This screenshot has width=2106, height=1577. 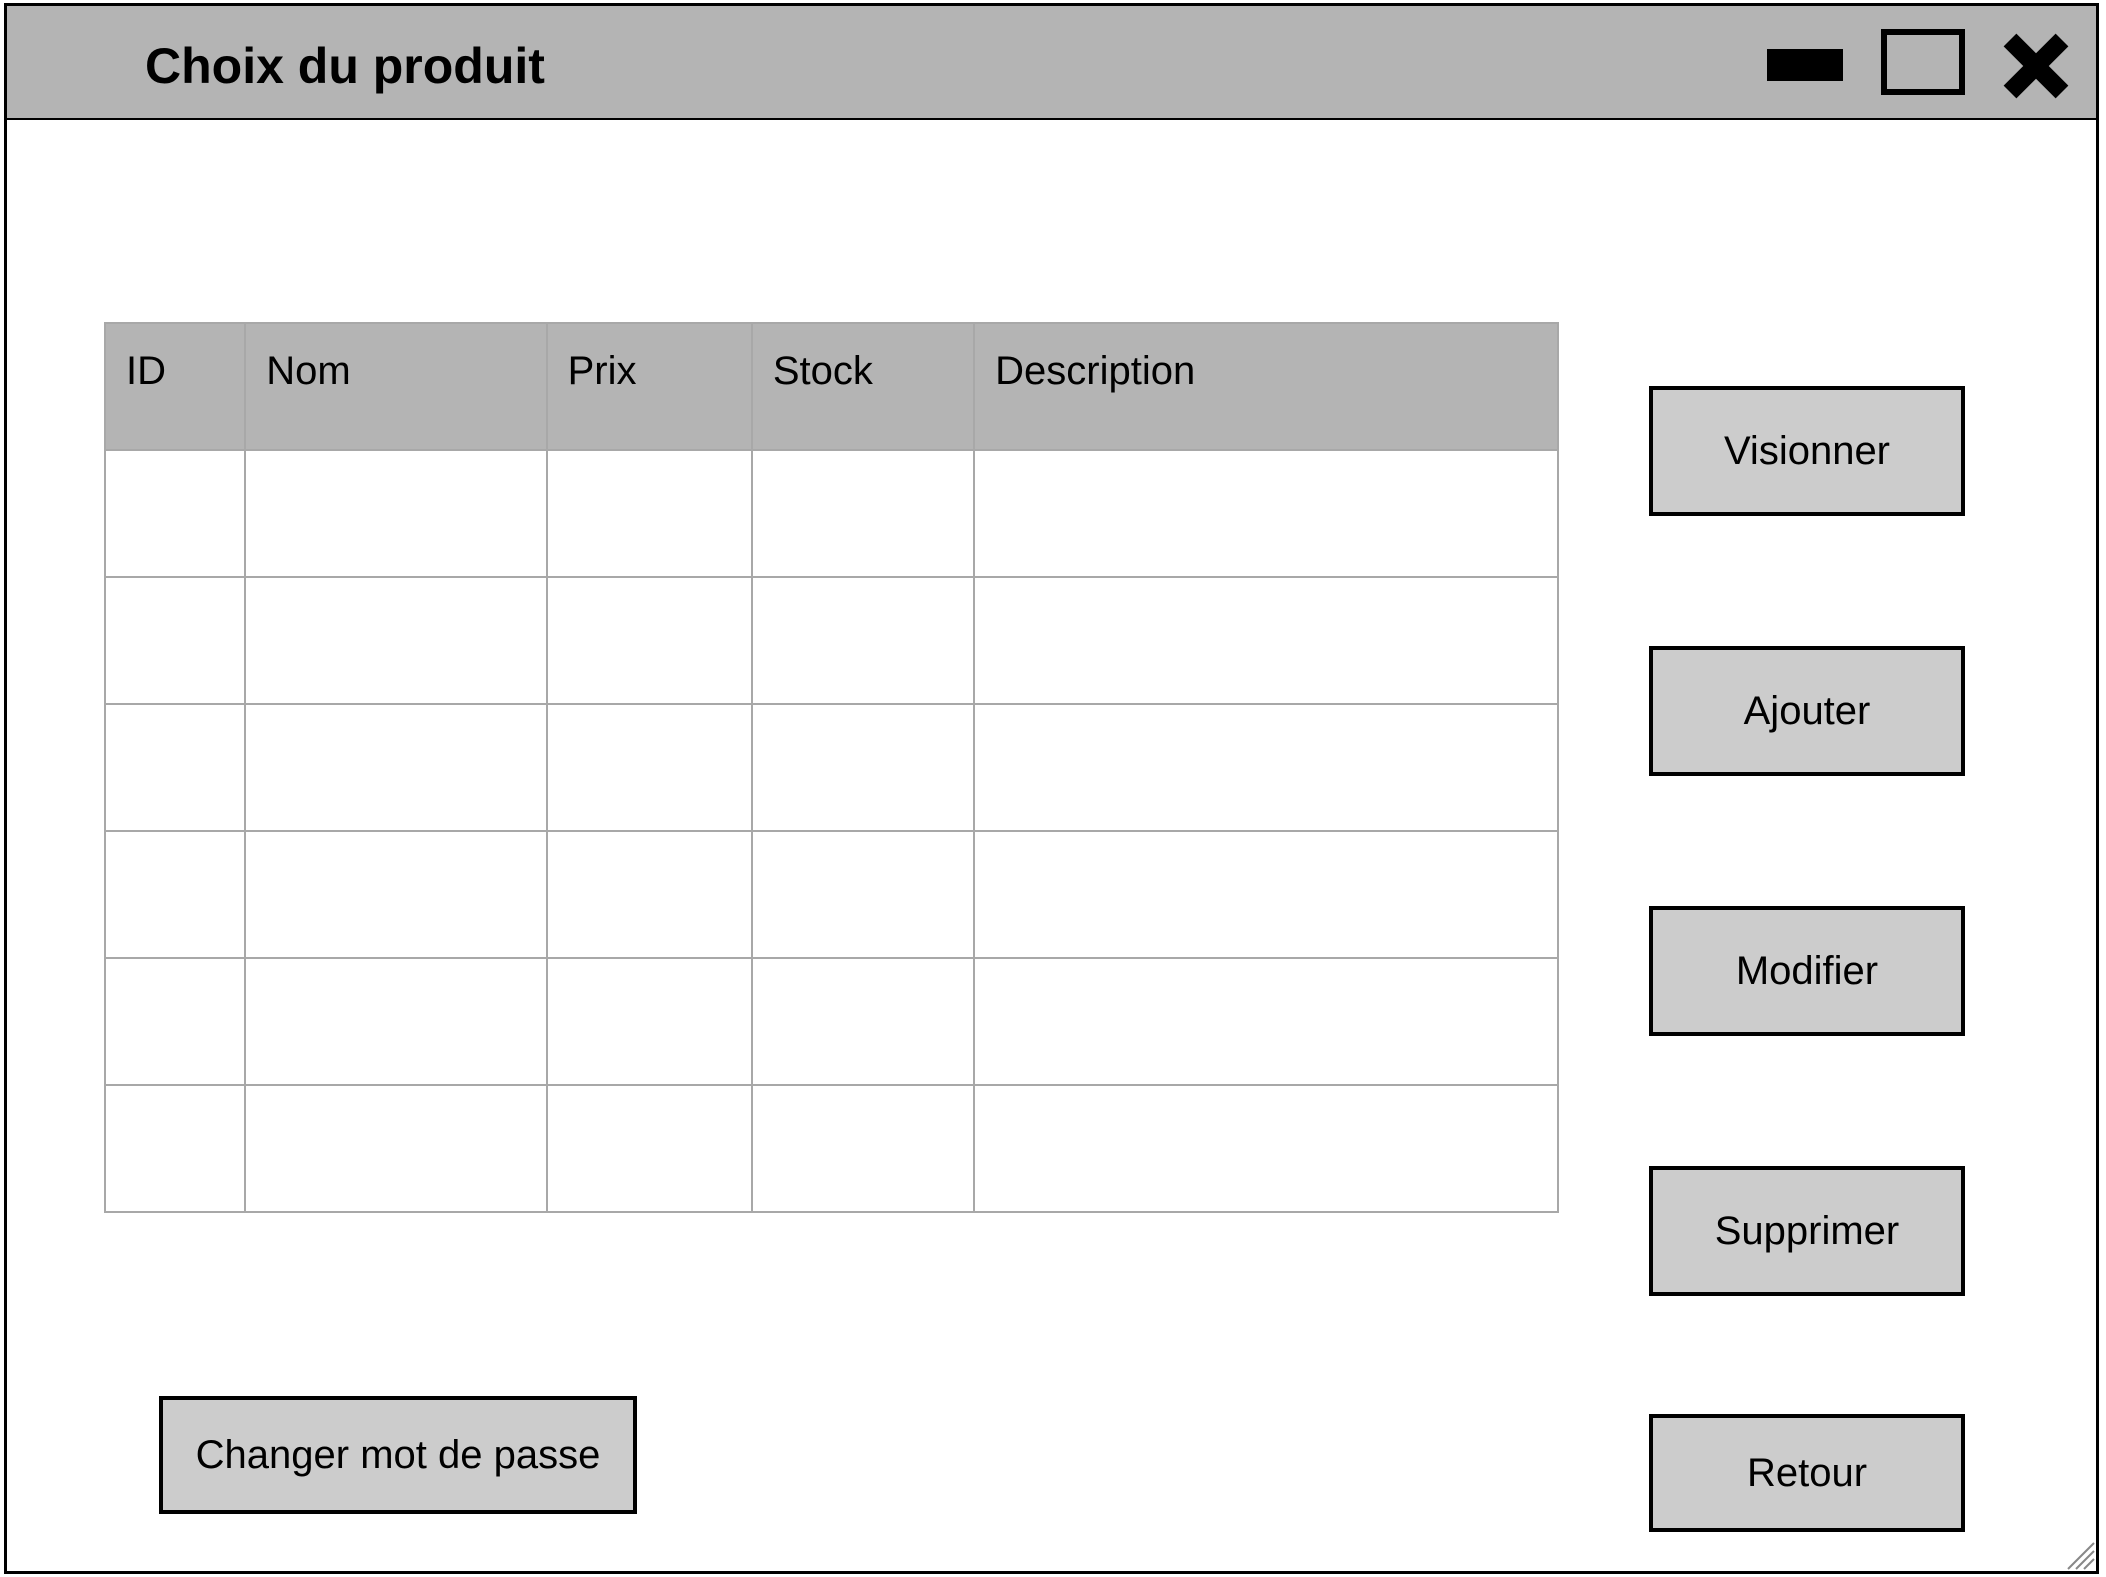 What do you see at coordinates (1923, 62) in the screenshot?
I see `maximize-icon` at bounding box center [1923, 62].